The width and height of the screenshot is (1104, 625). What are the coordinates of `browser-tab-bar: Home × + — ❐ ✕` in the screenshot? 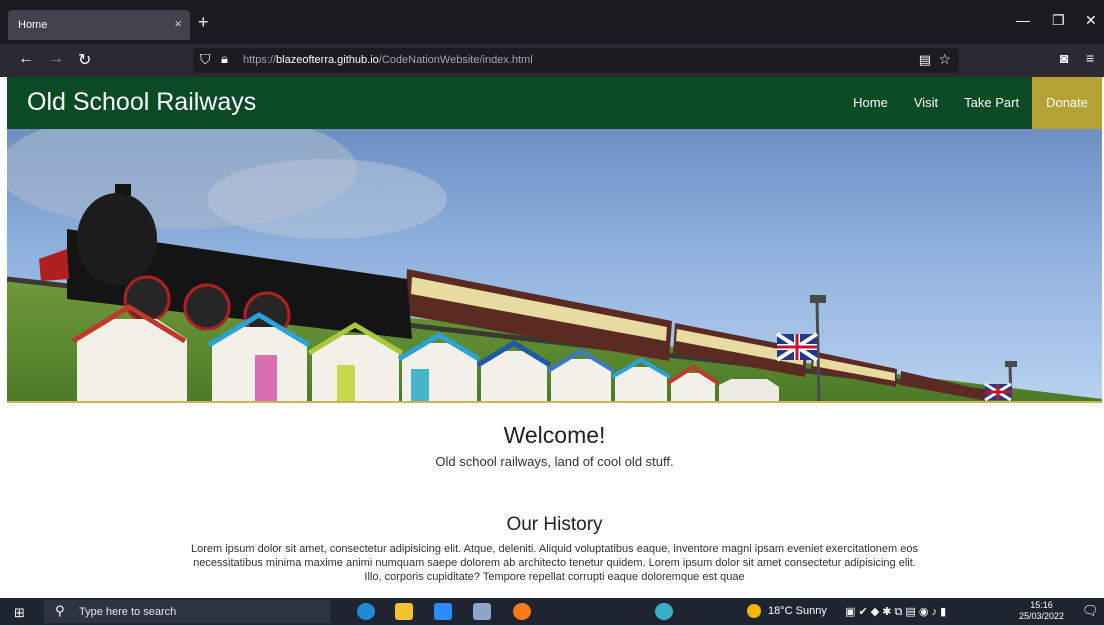 It's located at (552, 22).